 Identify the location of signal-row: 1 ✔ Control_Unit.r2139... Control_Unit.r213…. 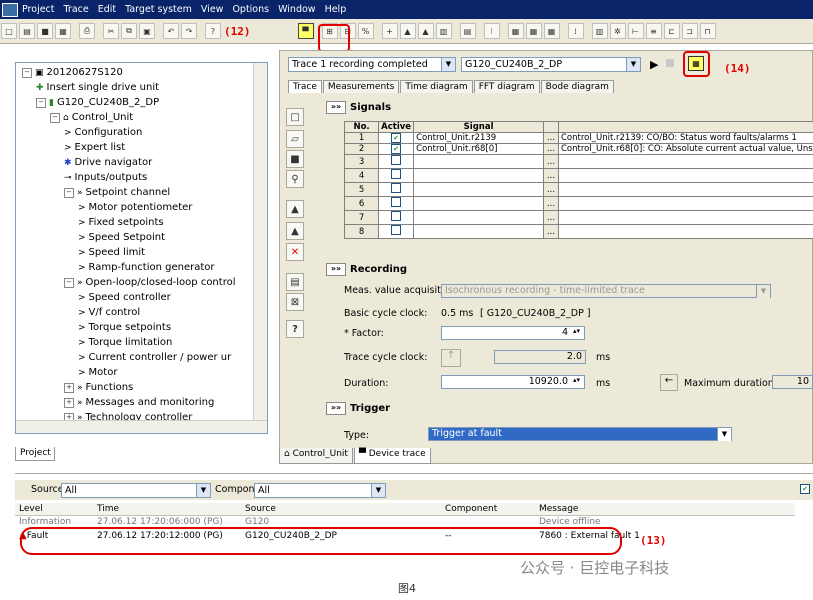
(578, 138).